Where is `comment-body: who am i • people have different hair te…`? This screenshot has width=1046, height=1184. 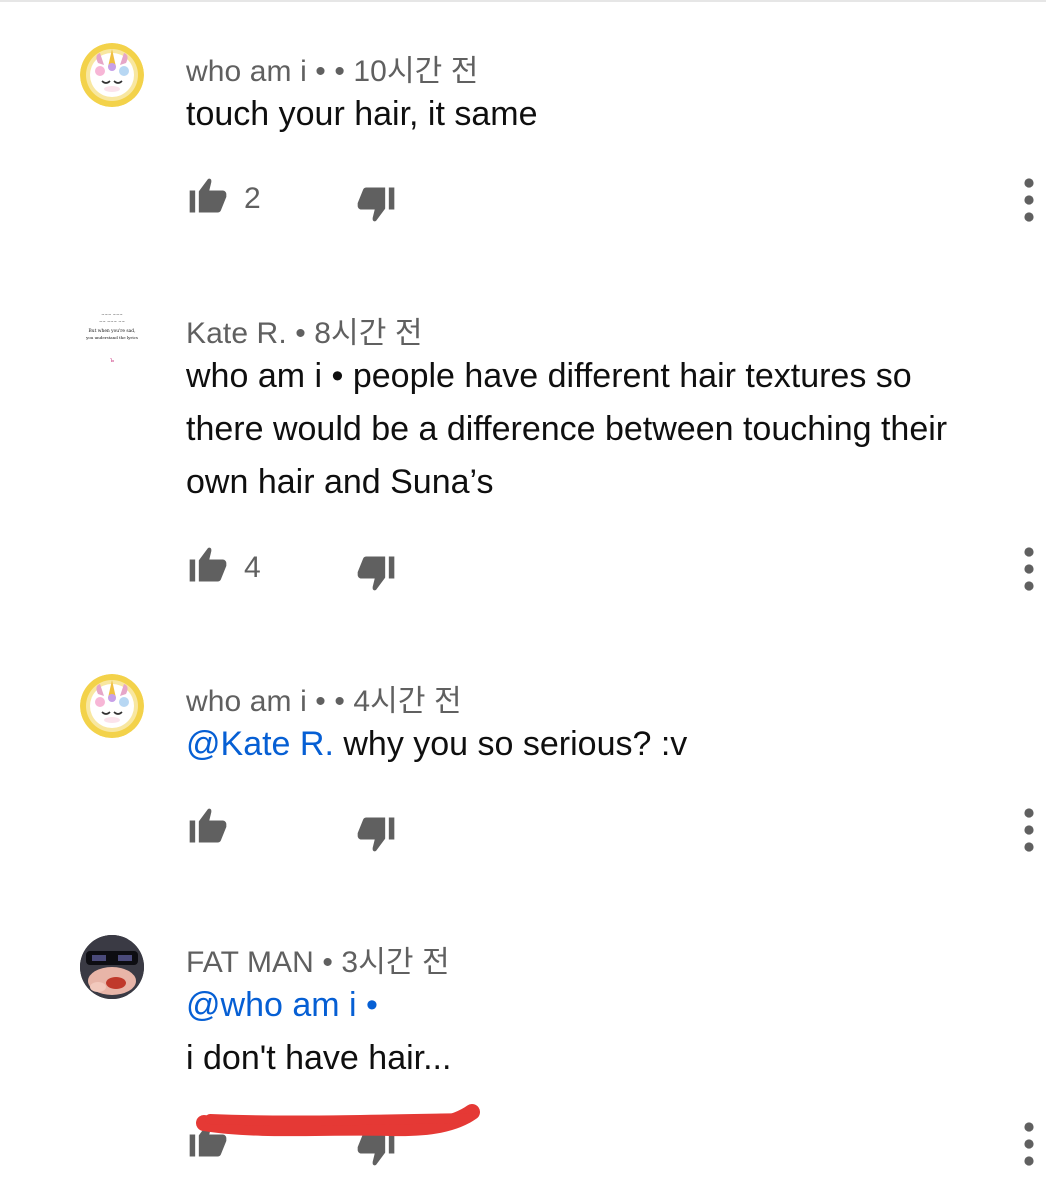 comment-body: who am i • people have different hair te… is located at coordinates (611, 429).